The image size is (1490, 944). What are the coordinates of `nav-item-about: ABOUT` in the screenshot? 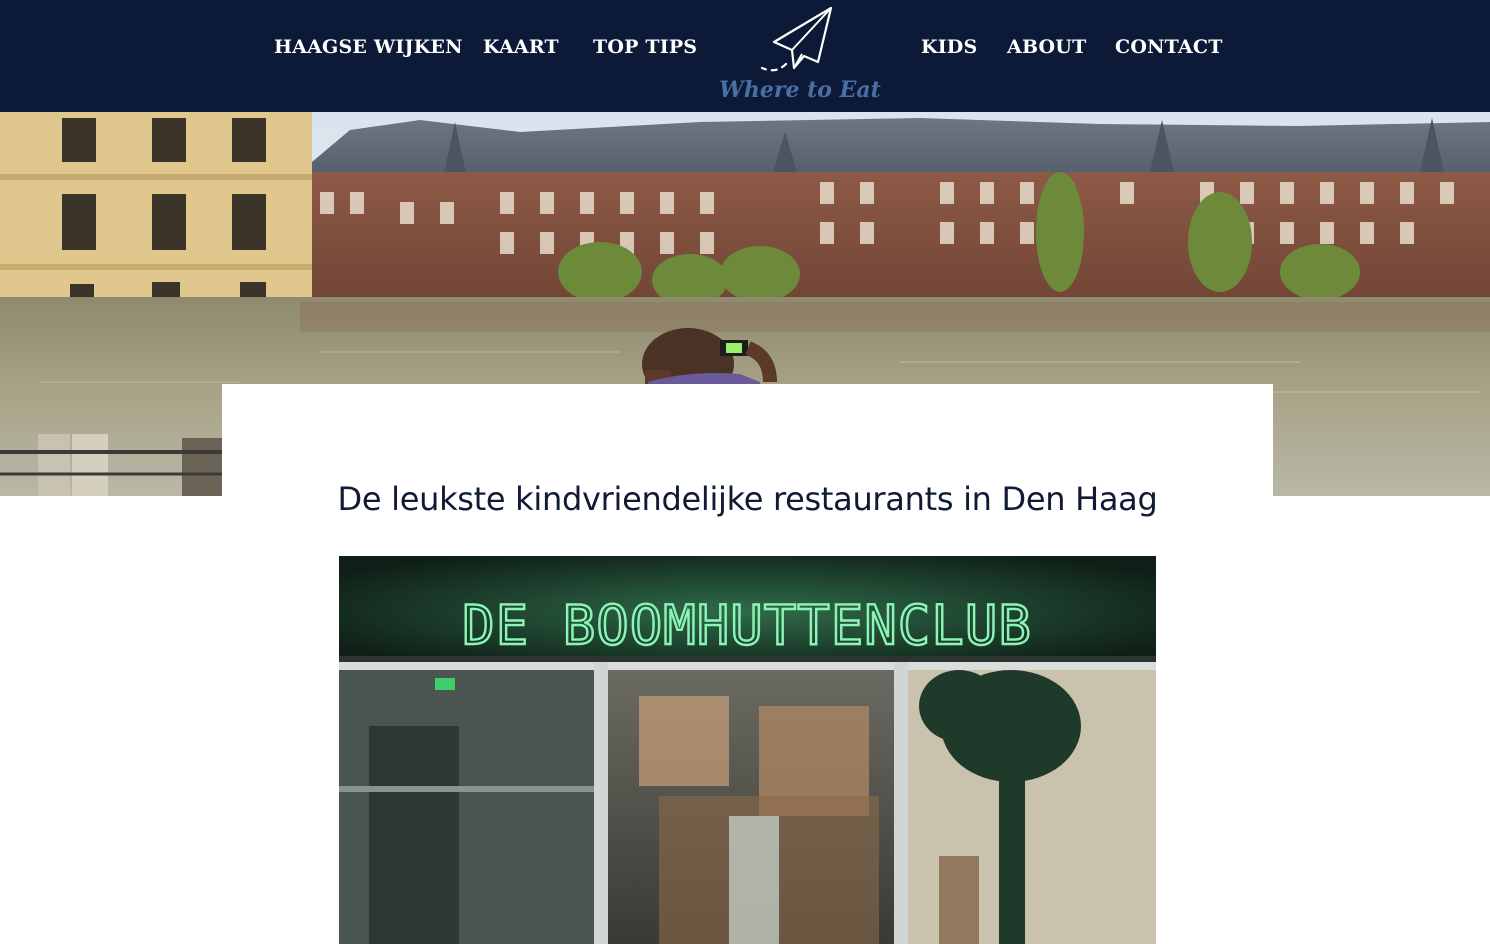 It's located at (1046, 47).